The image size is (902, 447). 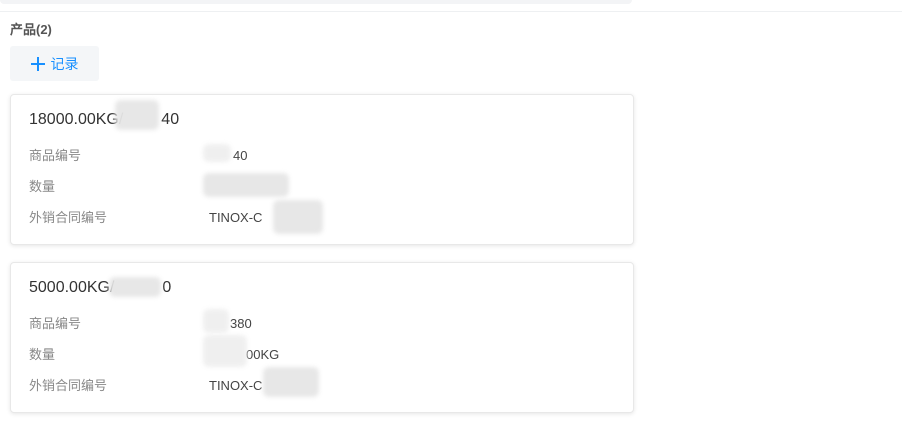 What do you see at coordinates (72, 287) in the screenshot?
I see `product-title-text: 5000.00KG/` at bounding box center [72, 287].